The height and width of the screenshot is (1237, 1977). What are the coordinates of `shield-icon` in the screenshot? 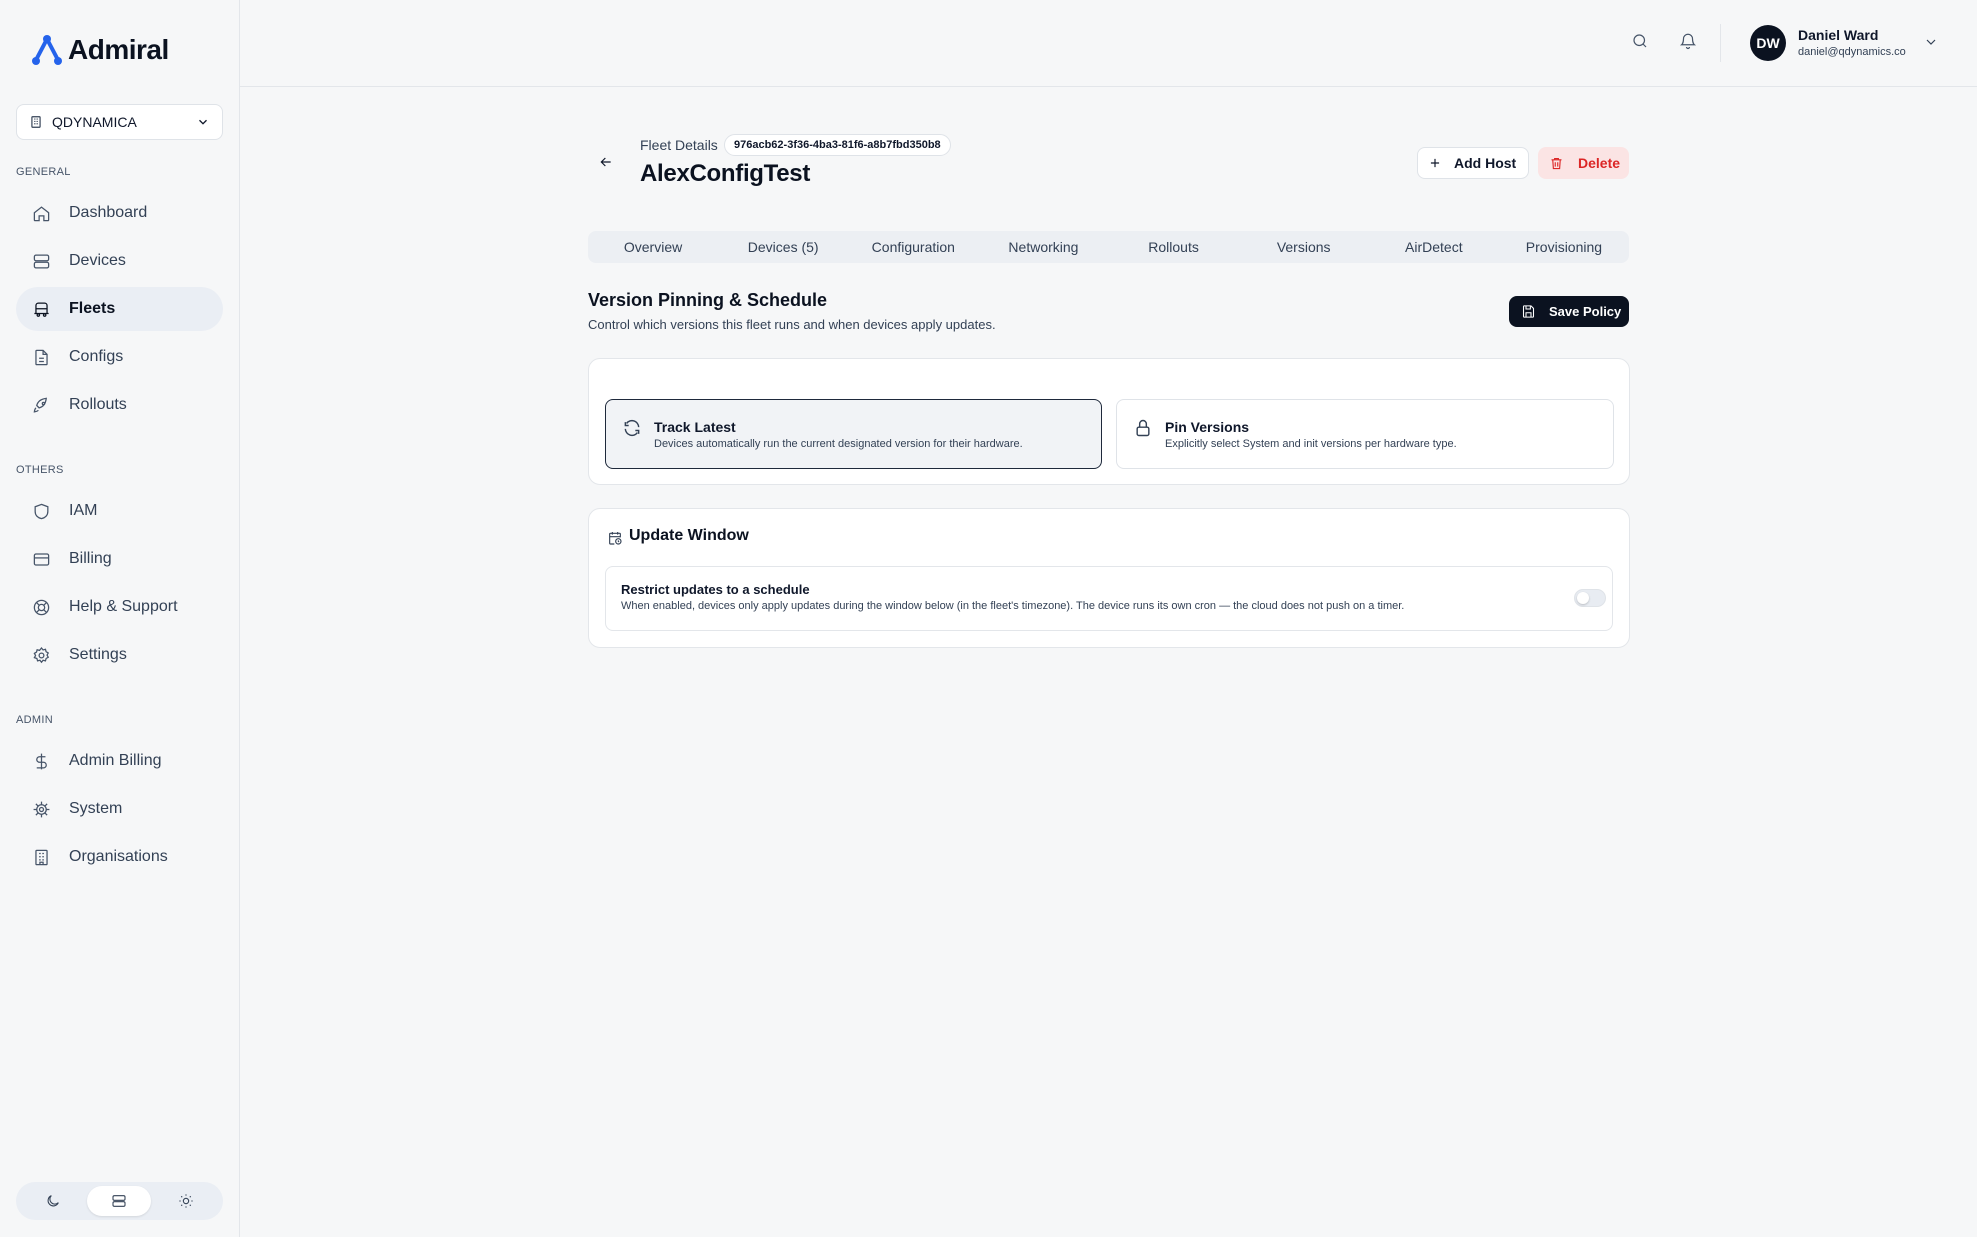 It's located at (41, 511).